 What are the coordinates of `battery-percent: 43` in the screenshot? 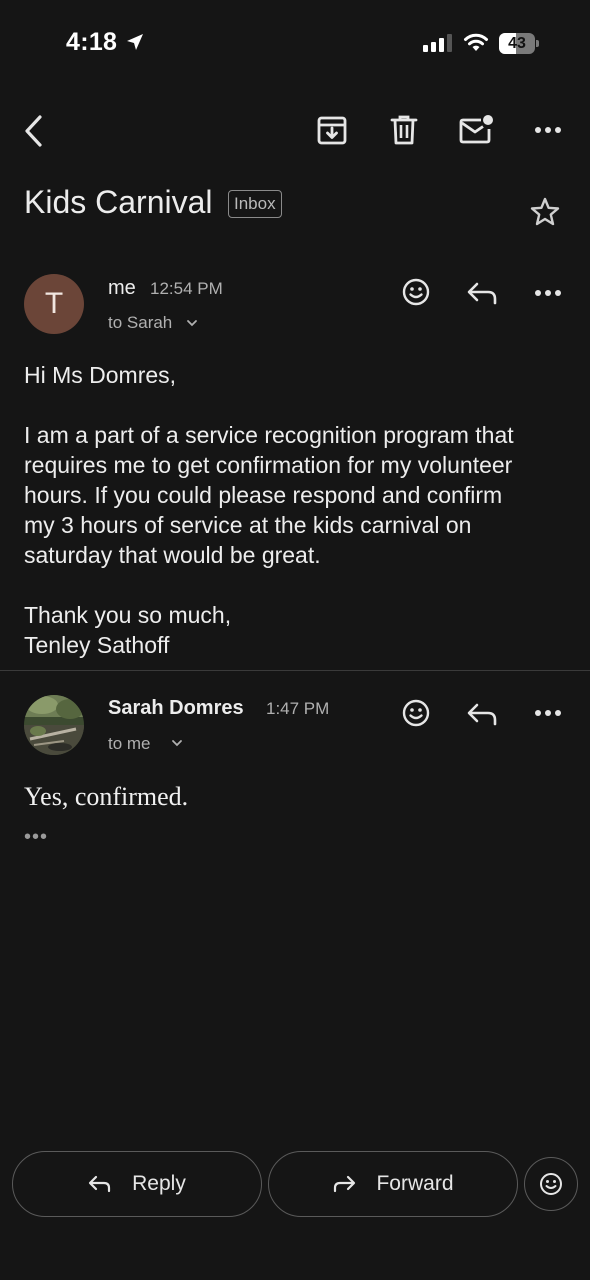 It's located at (517, 43).